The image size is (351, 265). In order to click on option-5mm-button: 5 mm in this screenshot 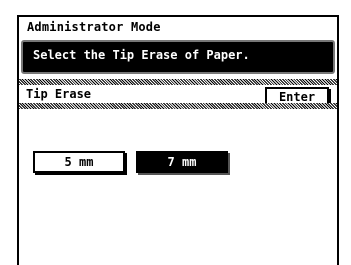, I will do `click(79, 162)`.